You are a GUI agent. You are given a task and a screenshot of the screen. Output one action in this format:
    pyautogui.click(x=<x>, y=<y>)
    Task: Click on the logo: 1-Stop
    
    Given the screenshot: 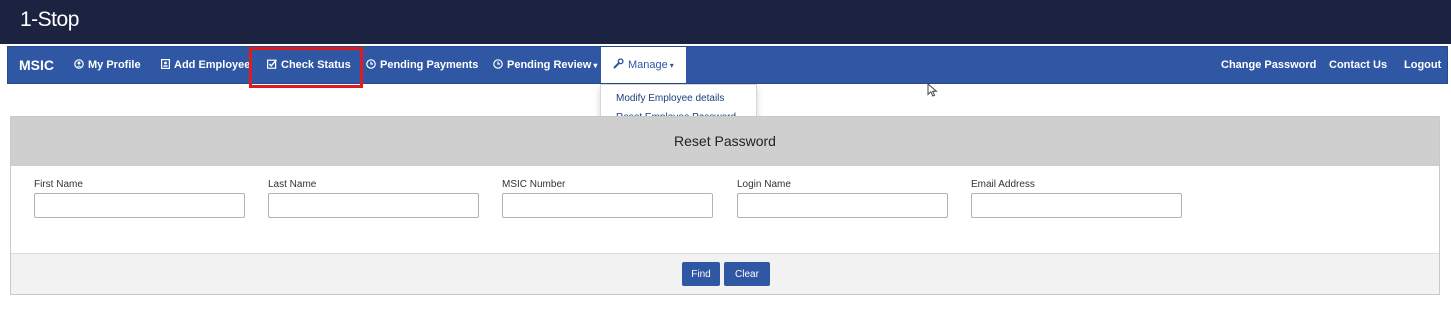 What is the action you would take?
    pyautogui.click(x=49, y=20)
    